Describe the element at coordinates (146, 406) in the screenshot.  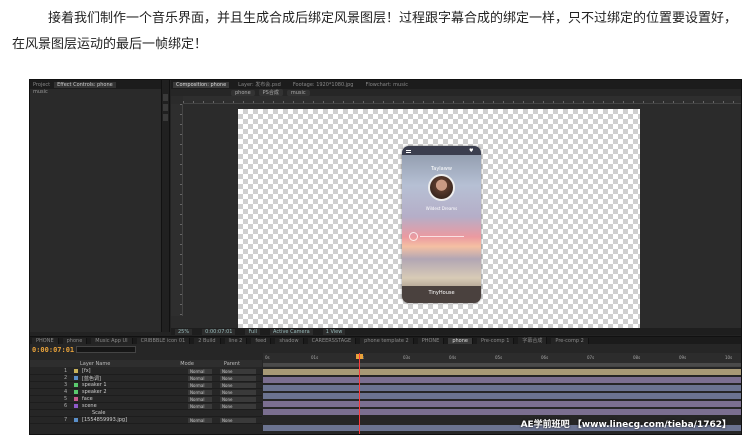
I see `layer-row: 6 scene Normal None` at that location.